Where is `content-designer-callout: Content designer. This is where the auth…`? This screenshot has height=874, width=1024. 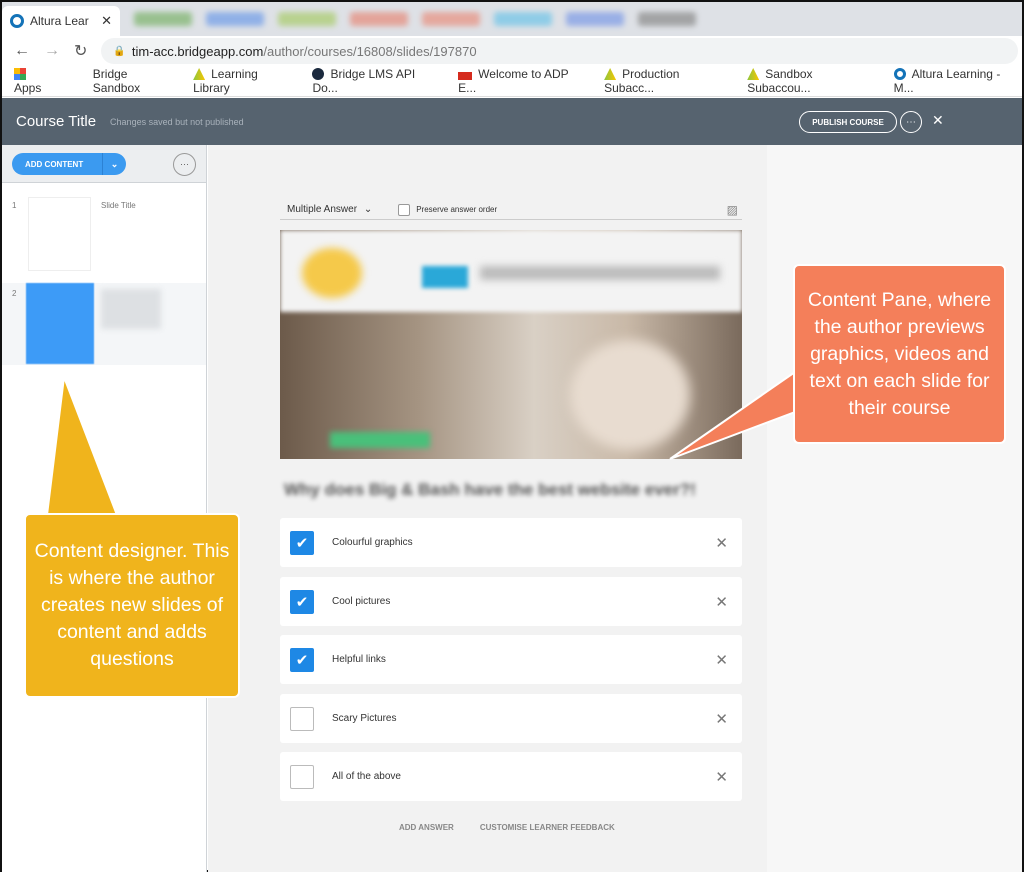
content-designer-callout: Content designer. This is where the auth… is located at coordinates (132, 605).